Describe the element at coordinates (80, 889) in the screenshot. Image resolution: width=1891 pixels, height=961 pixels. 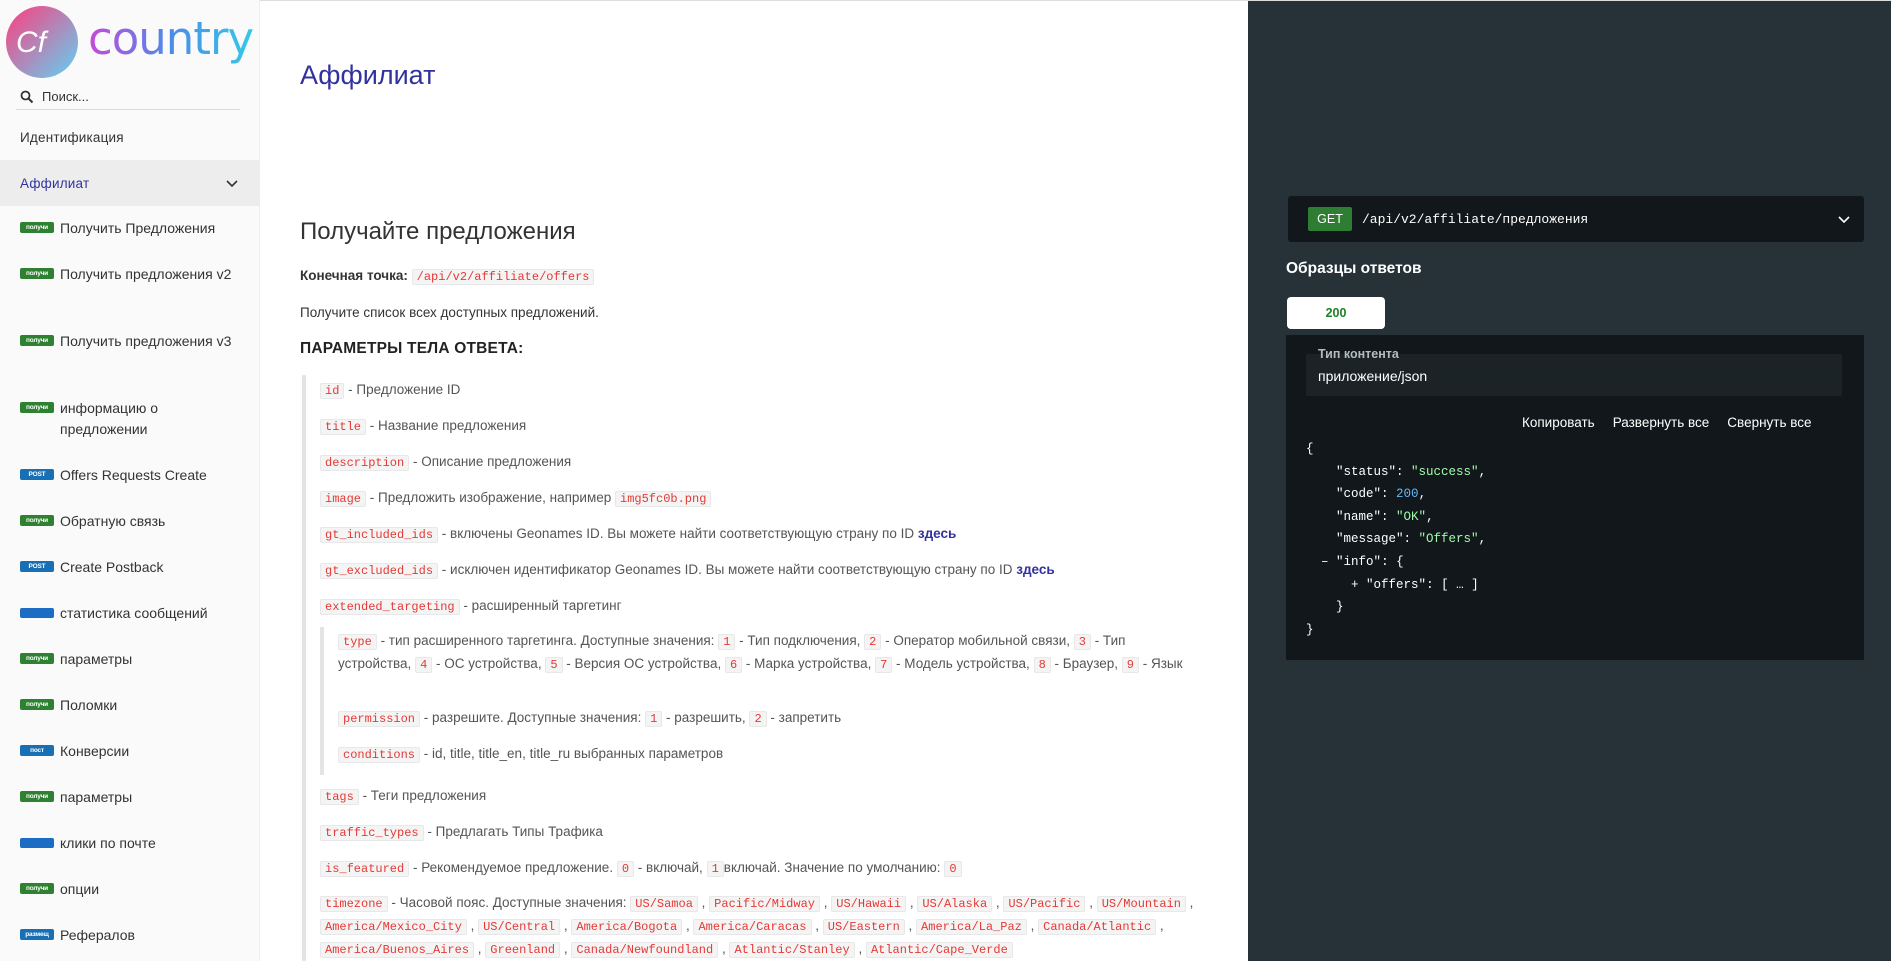
I see `sidebar-item-label: опции` at that location.